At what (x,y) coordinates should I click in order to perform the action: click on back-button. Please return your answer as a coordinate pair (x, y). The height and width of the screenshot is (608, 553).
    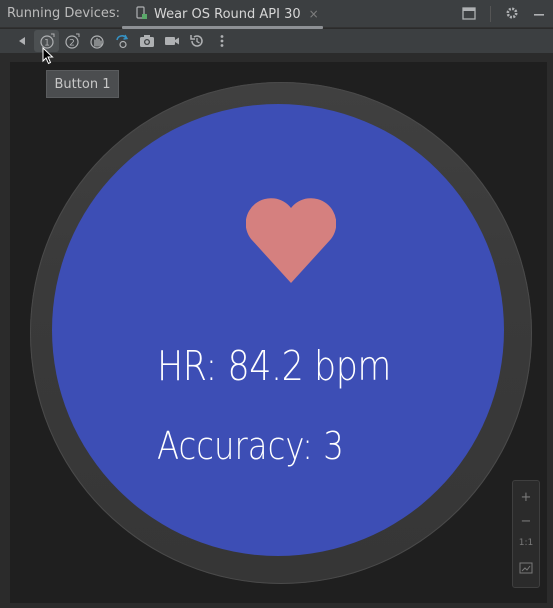
    Looking at the image, I should click on (21, 41).